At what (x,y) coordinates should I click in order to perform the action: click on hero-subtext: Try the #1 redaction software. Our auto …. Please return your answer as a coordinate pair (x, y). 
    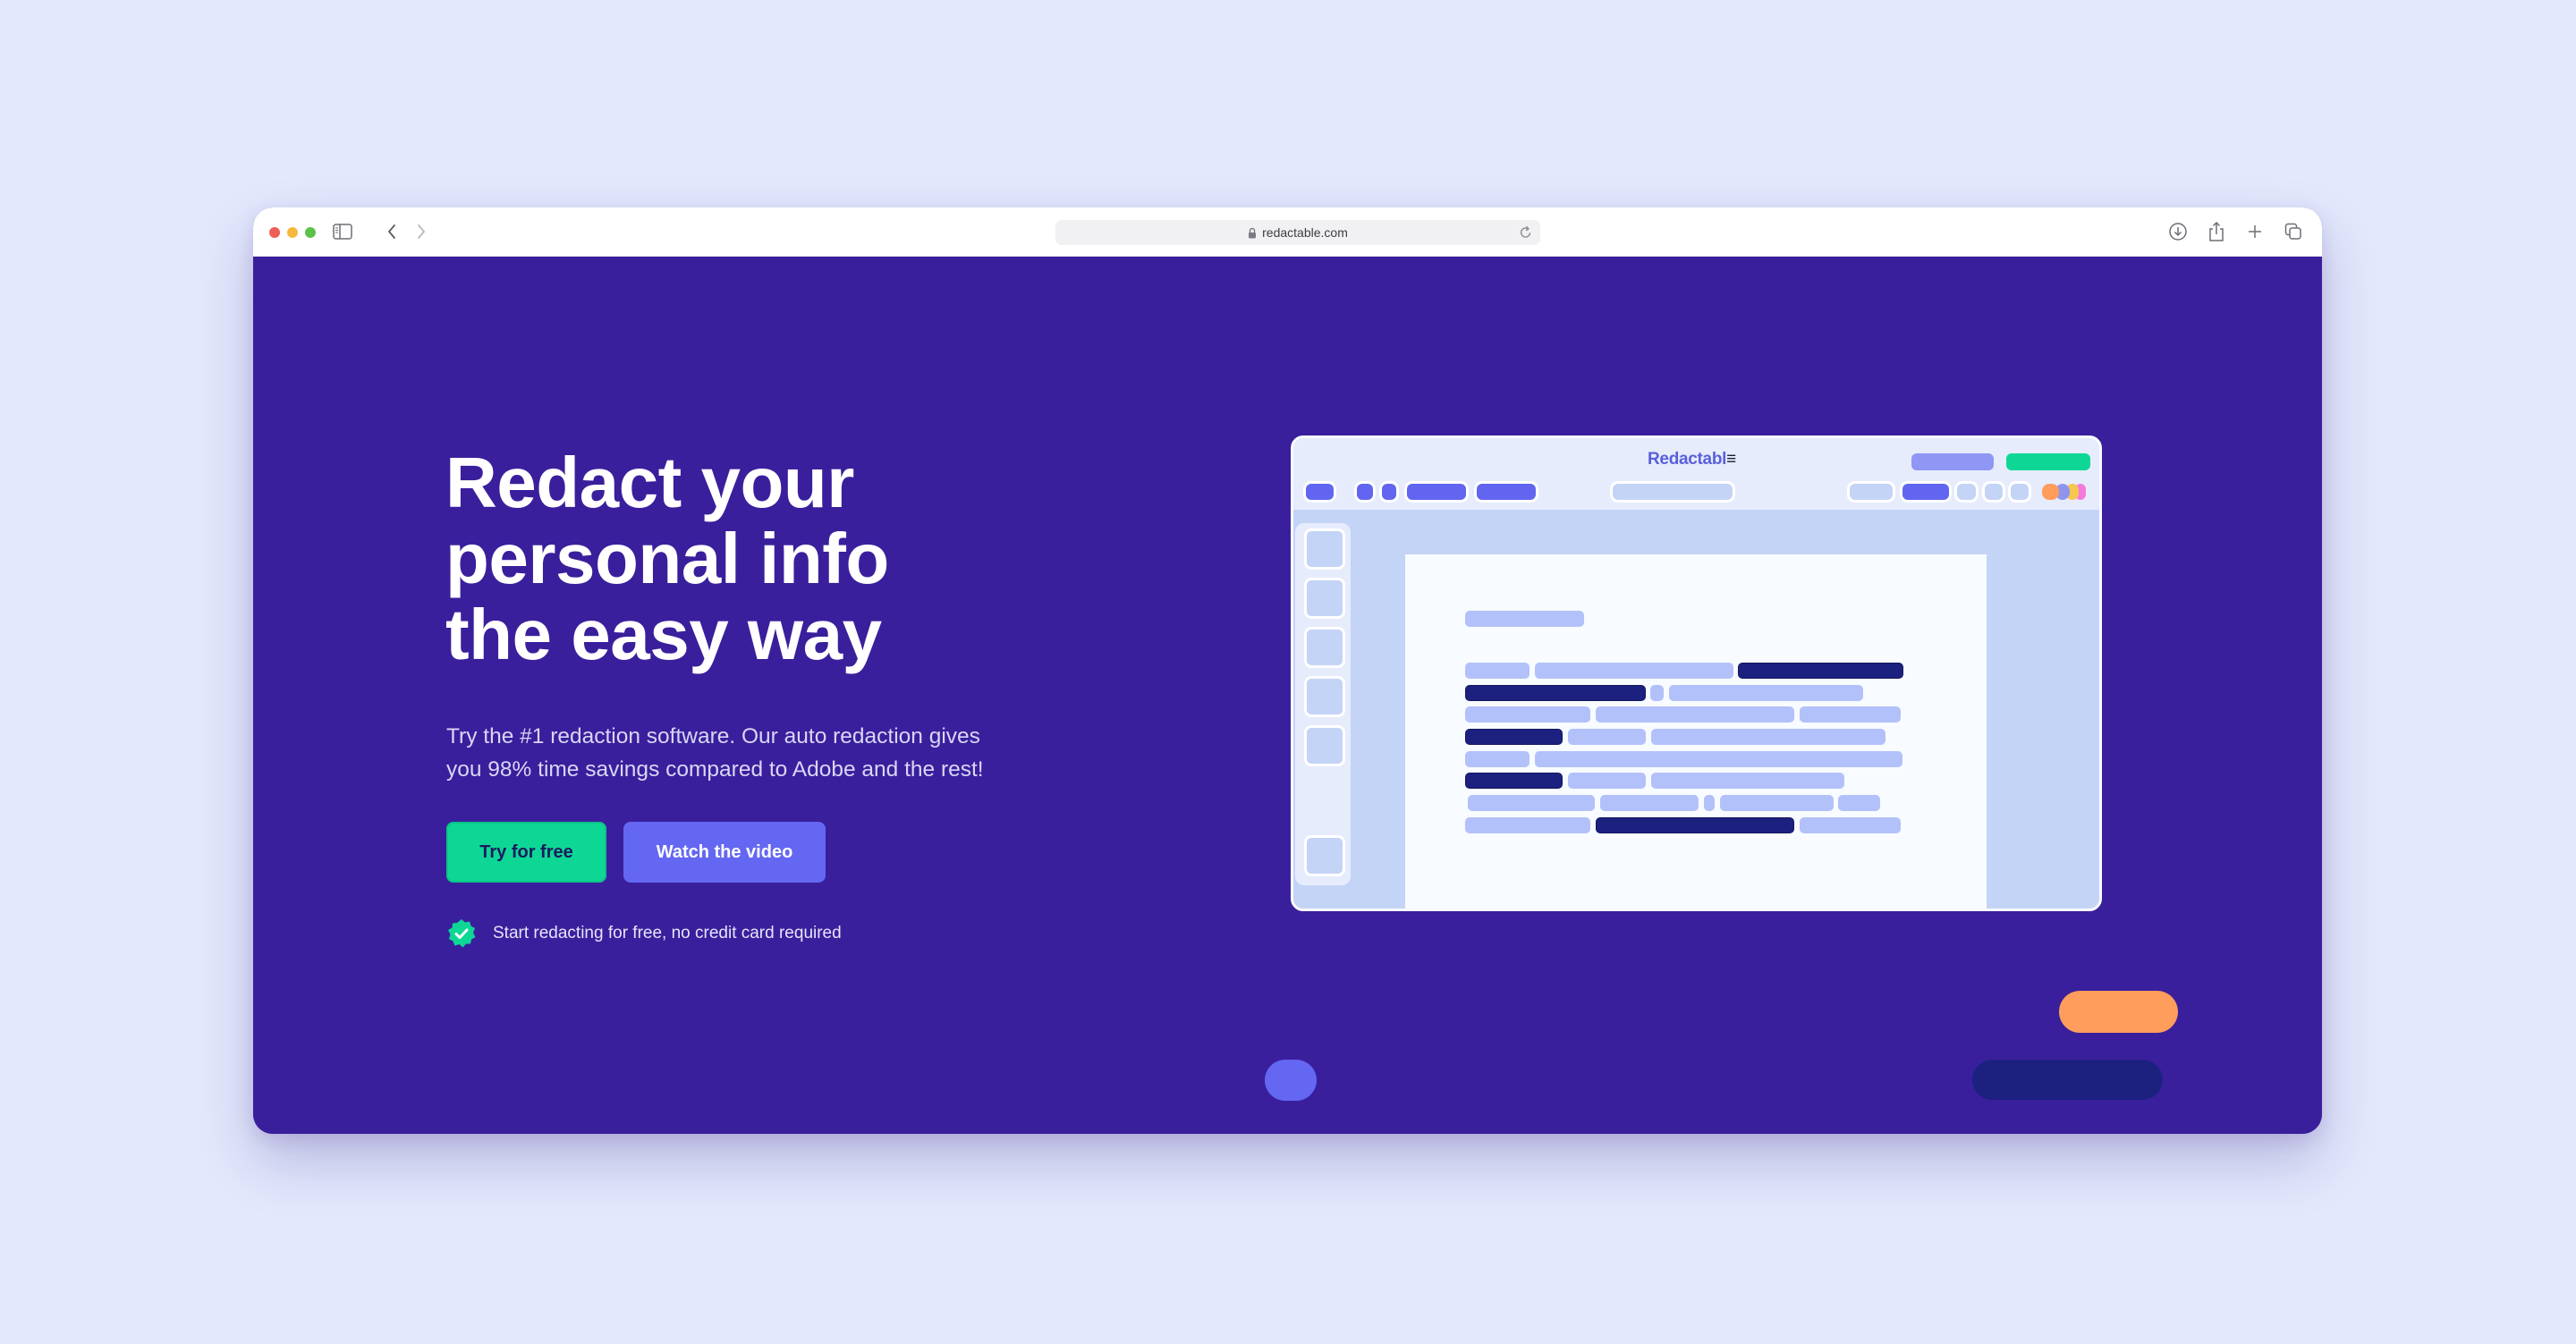
    Looking at the image, I should click on (715, 753).